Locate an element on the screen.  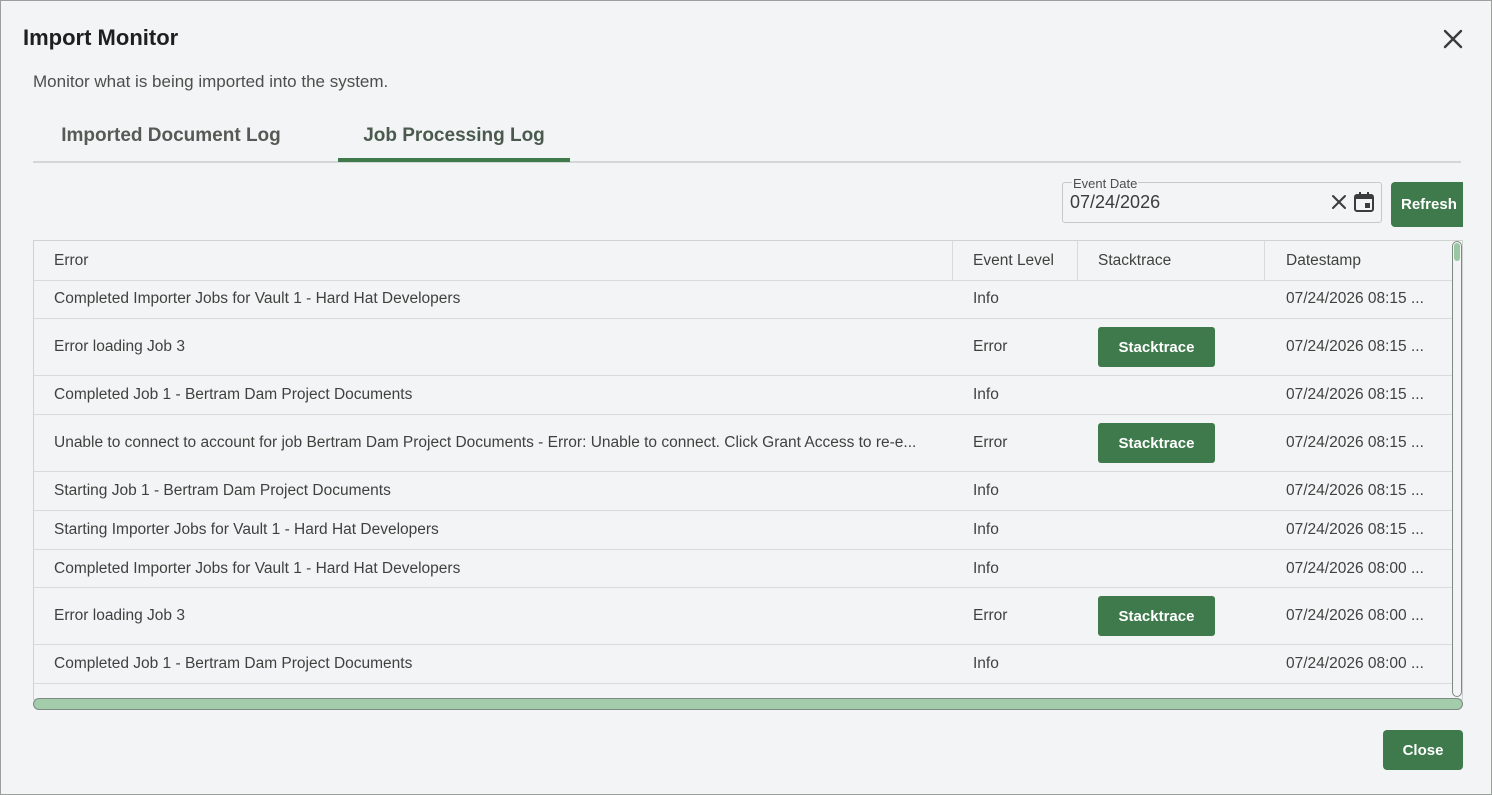
grid-header-row: Error Event Level Stacktrace Datestamp is located at coordinates (744, 261).